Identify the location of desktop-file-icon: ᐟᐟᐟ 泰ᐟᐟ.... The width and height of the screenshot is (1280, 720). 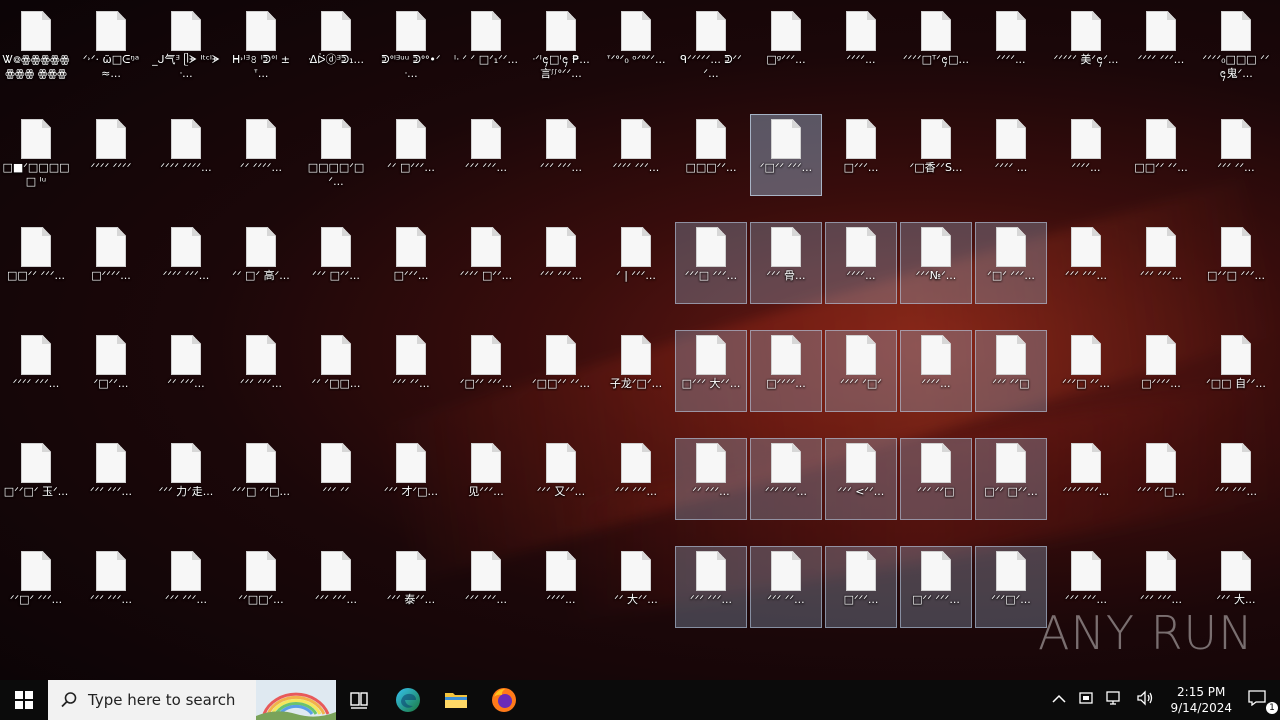
(411, 587).